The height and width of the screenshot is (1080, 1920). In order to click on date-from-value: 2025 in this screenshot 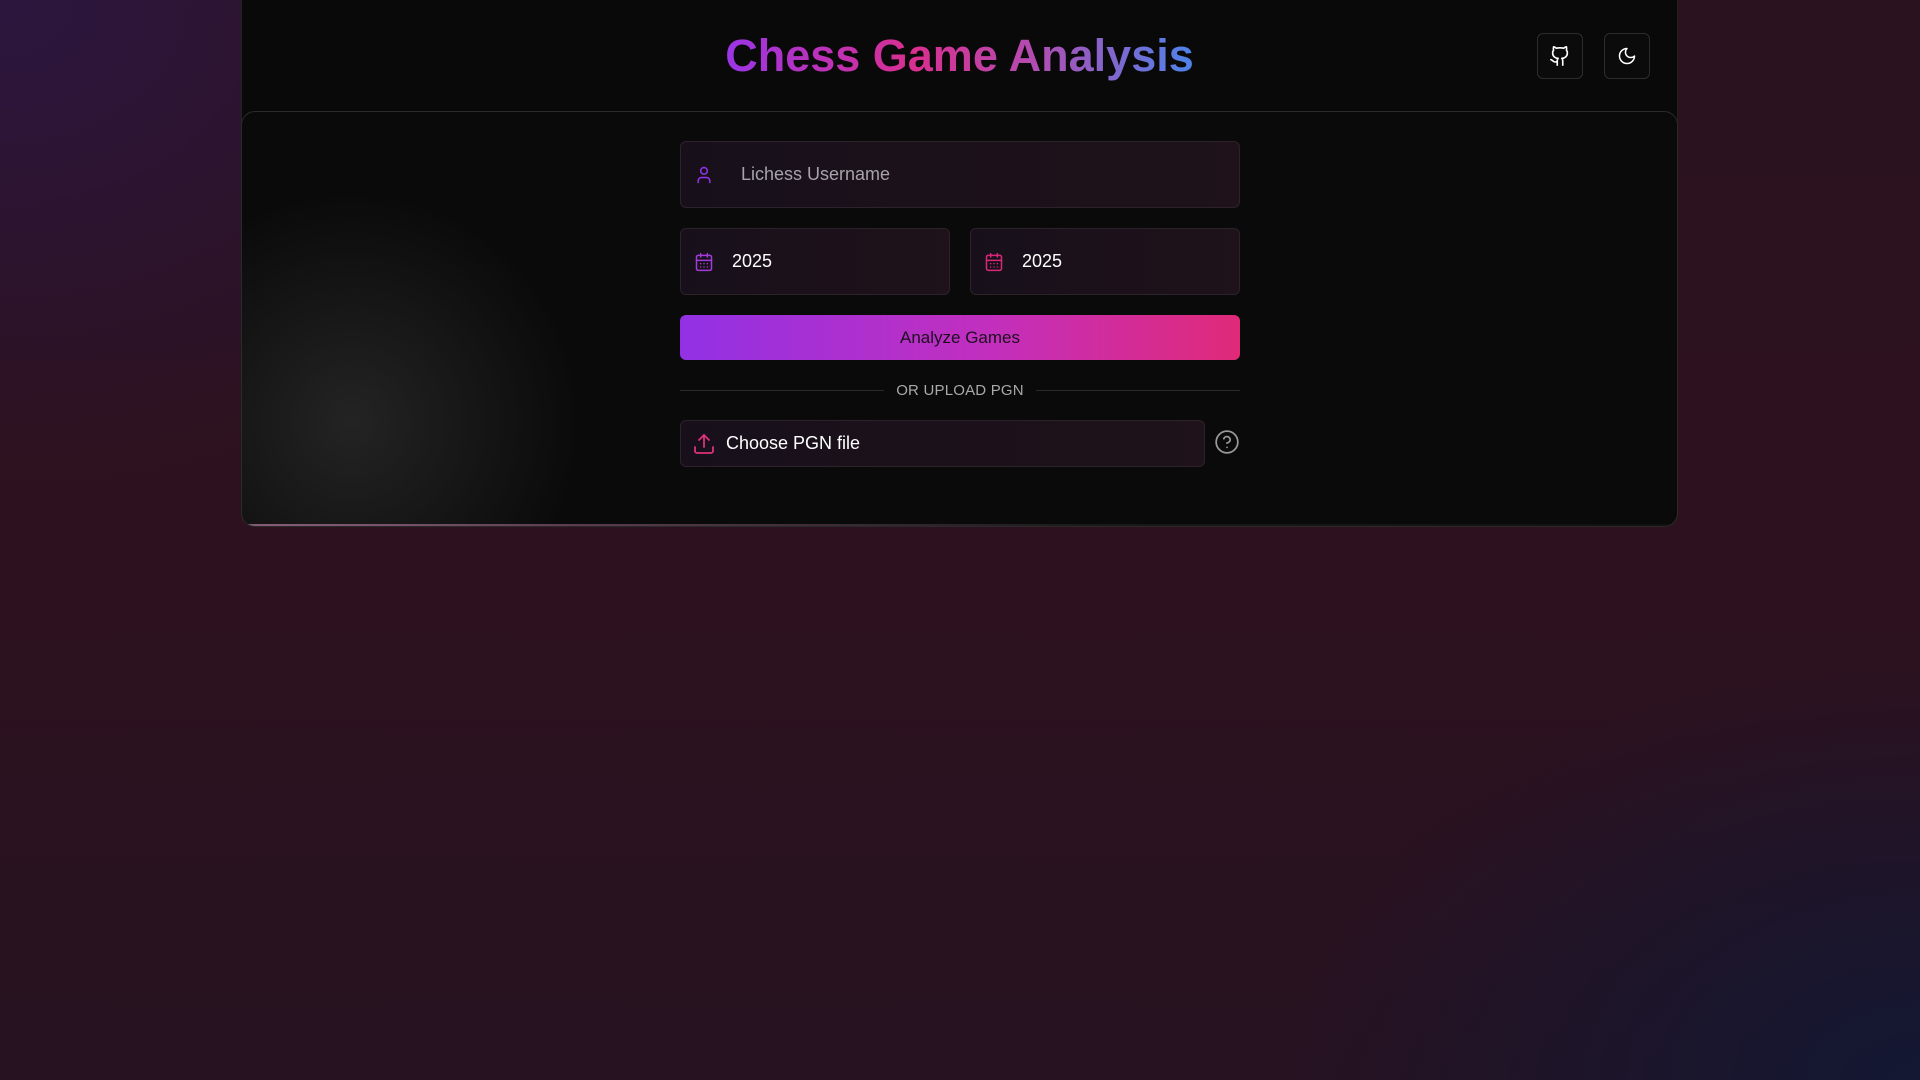, I will do `click(752, 261)`.